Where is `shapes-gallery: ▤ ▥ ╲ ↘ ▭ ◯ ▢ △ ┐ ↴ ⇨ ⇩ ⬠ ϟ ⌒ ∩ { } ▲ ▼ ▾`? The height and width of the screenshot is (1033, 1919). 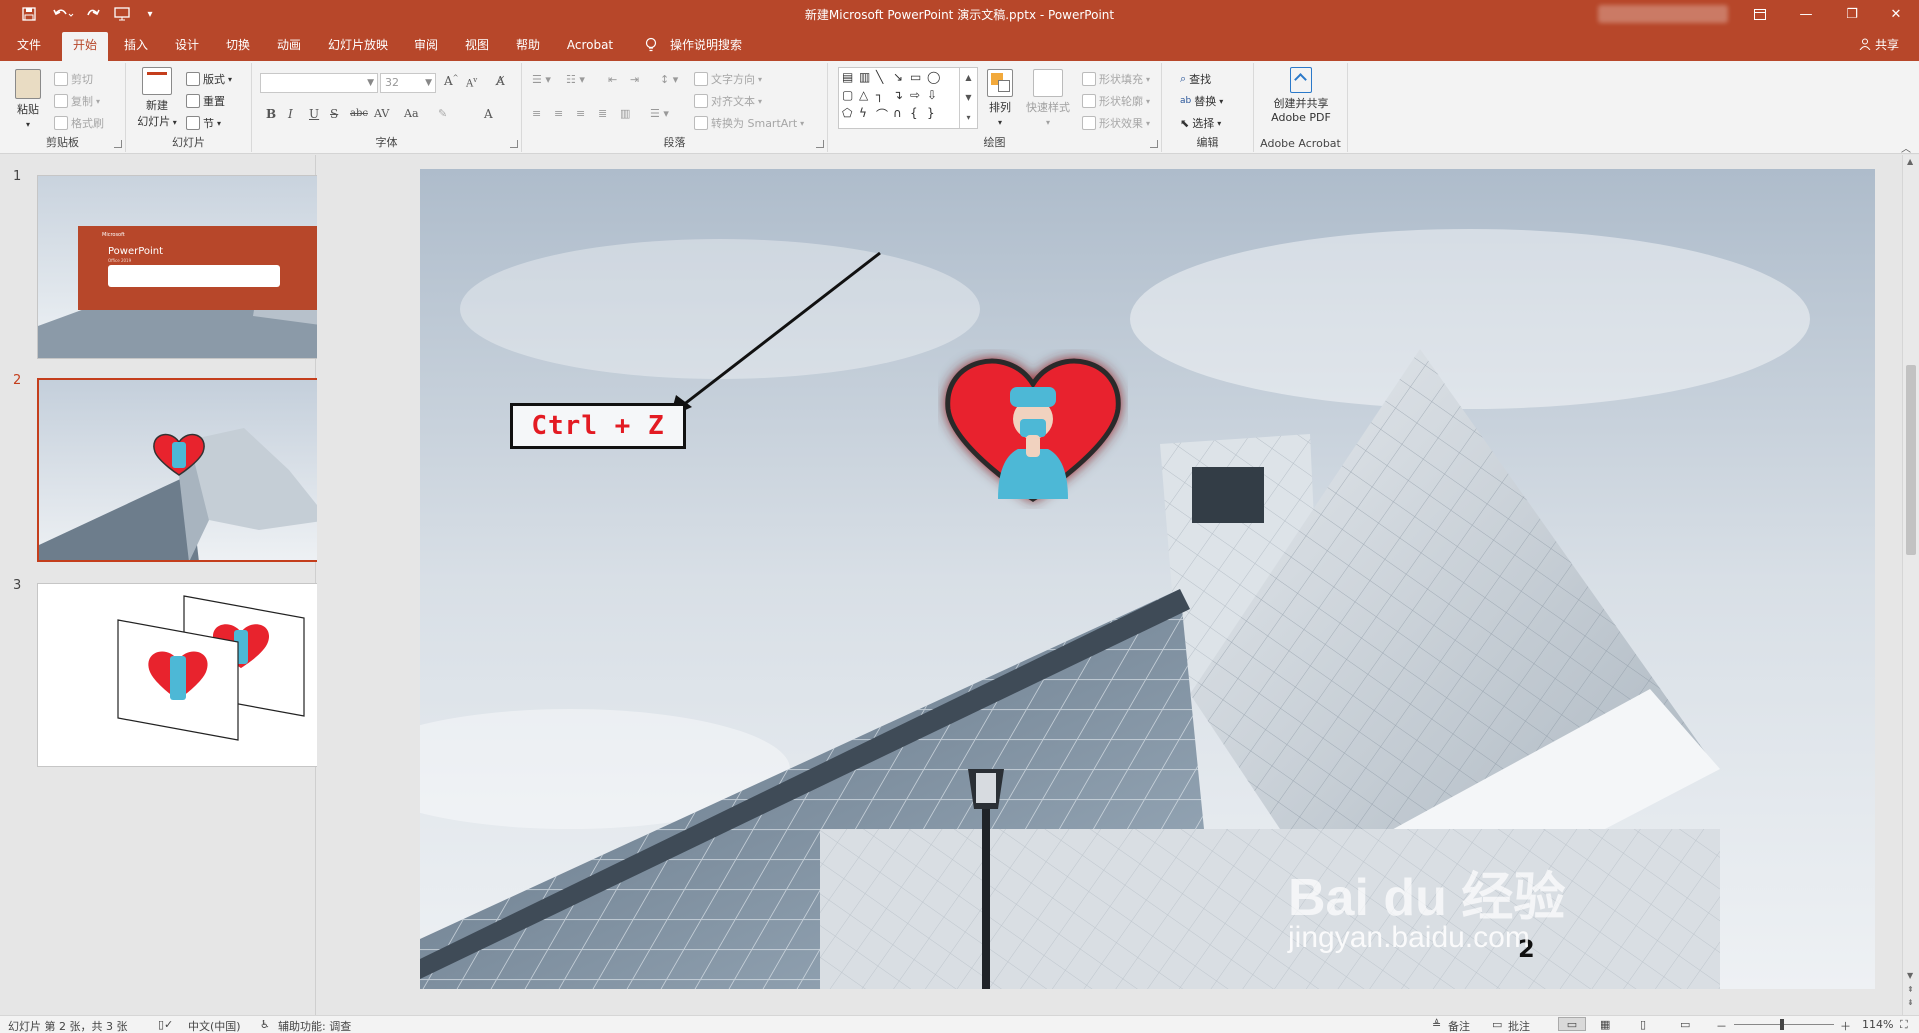
shapes-gallery: ▤ ▥ ╲ ↘ ▭ ◯ ▢ △ ┐ ↴ ⇨ ⇩ ⬠ ϟ ⌒ ∩ { } ▲ ▼ ▾ is located at coordinates (908, 98).